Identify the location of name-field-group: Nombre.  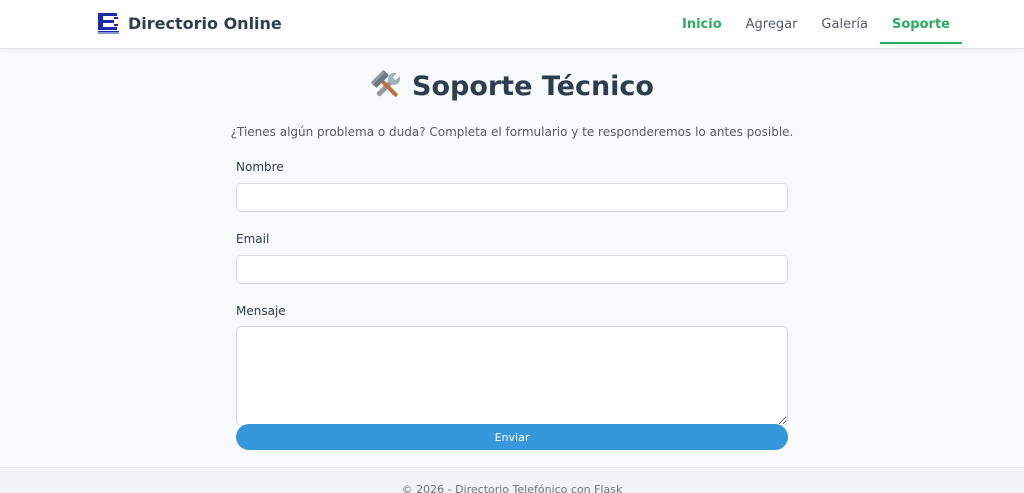
(512, 185).